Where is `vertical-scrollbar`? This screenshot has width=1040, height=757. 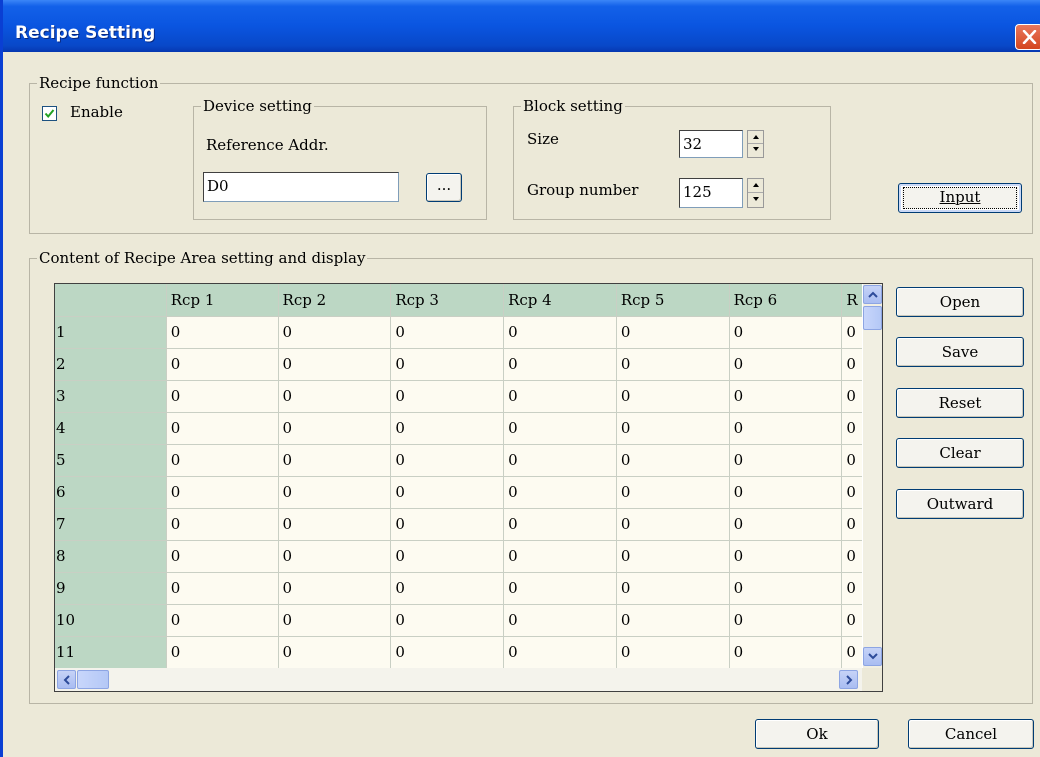
vertical-scrollbar is located at coordinates (872, 476).